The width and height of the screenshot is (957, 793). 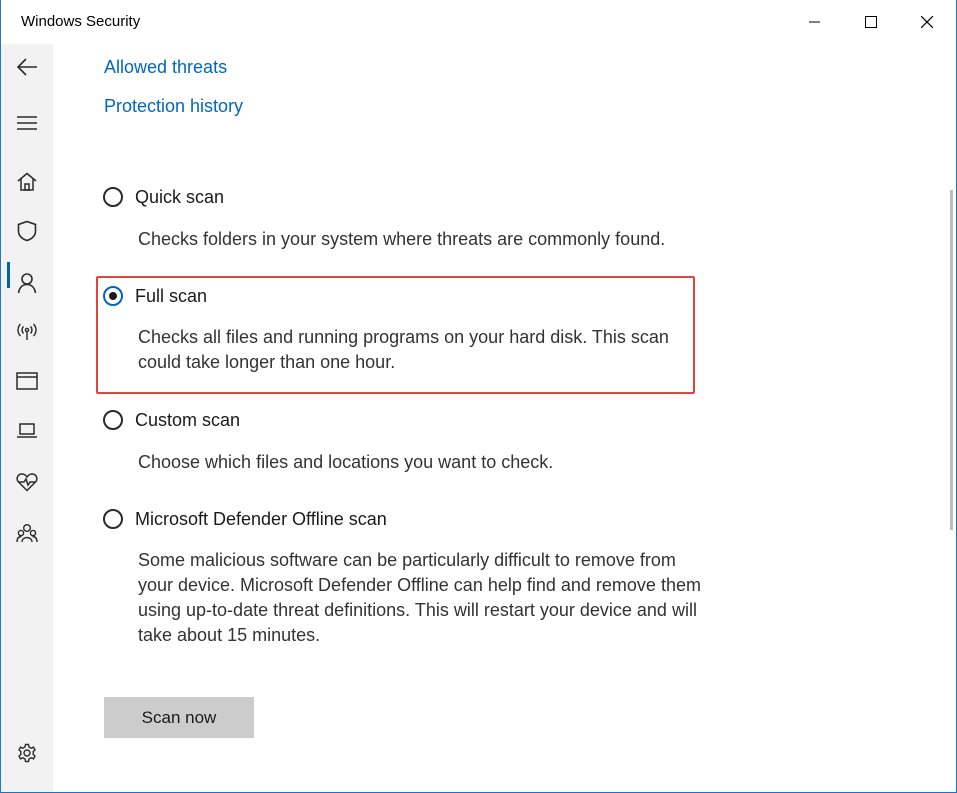 I want to click on sidebar-item-family-options, so click(x=27, y=533).